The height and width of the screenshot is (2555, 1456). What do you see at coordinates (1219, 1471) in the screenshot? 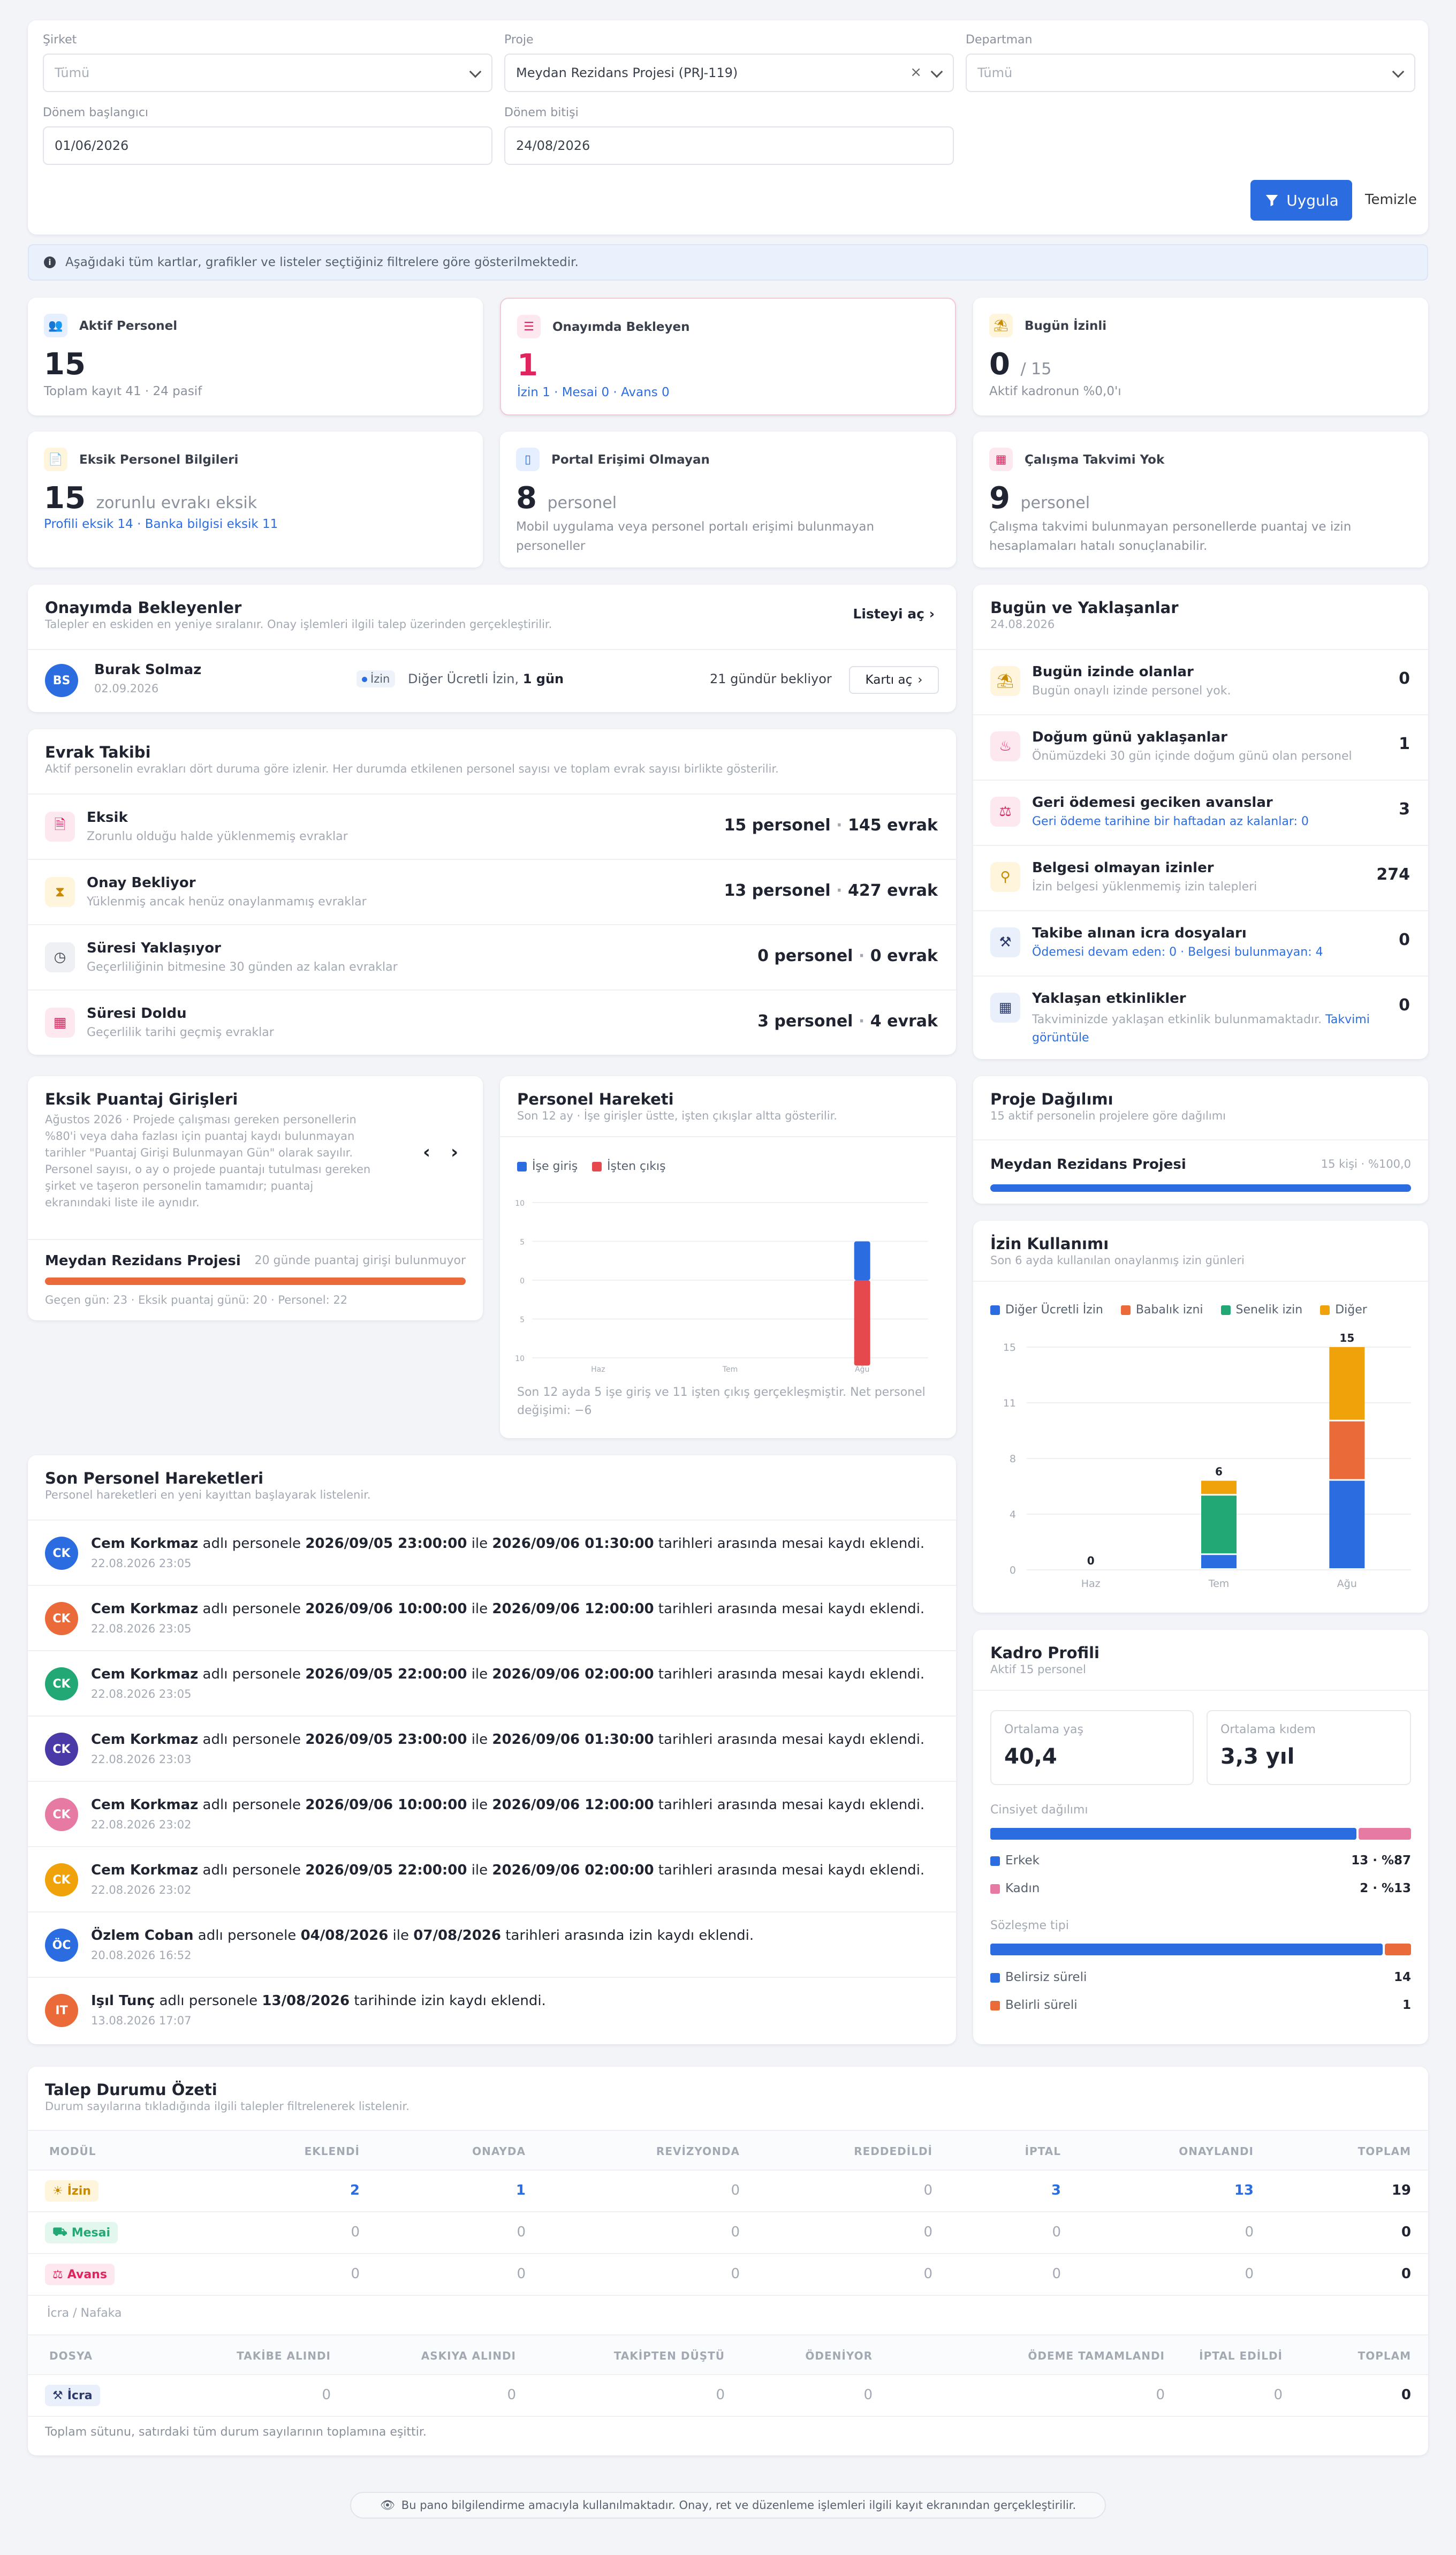
I see `bar-total-label: 6` at bounding box center [1219, 1471].